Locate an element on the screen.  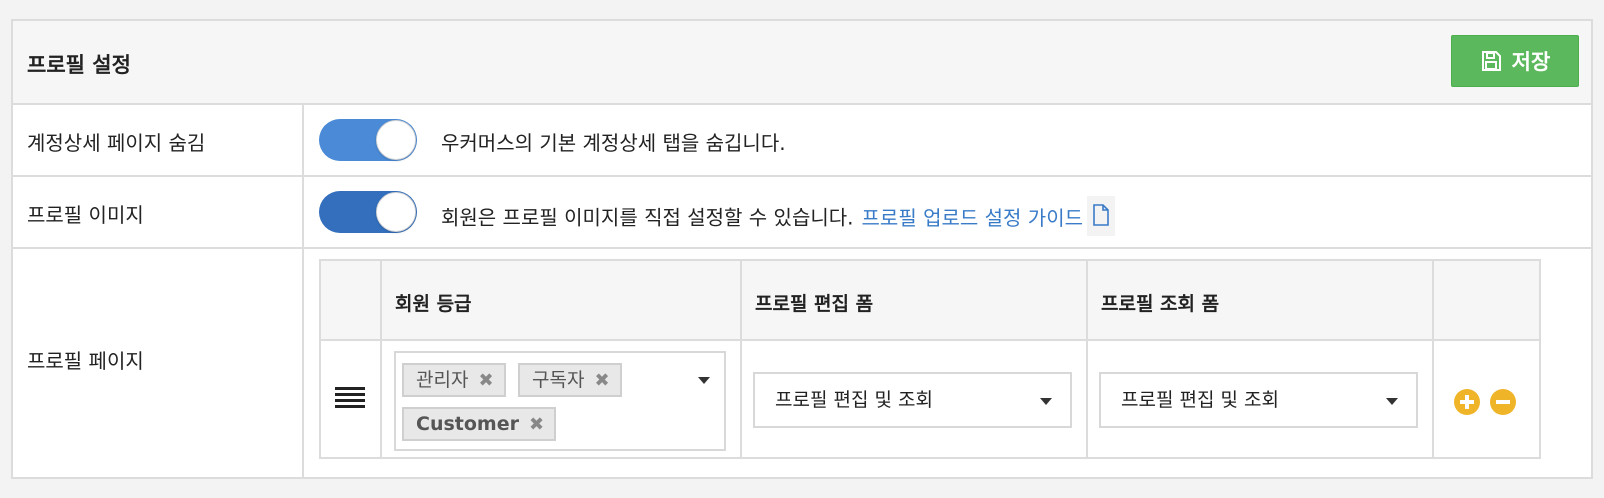
table-header: 회원 등급 프로필 편집 폼 프로필 조회 폼 is located at coordinates (930, 301).